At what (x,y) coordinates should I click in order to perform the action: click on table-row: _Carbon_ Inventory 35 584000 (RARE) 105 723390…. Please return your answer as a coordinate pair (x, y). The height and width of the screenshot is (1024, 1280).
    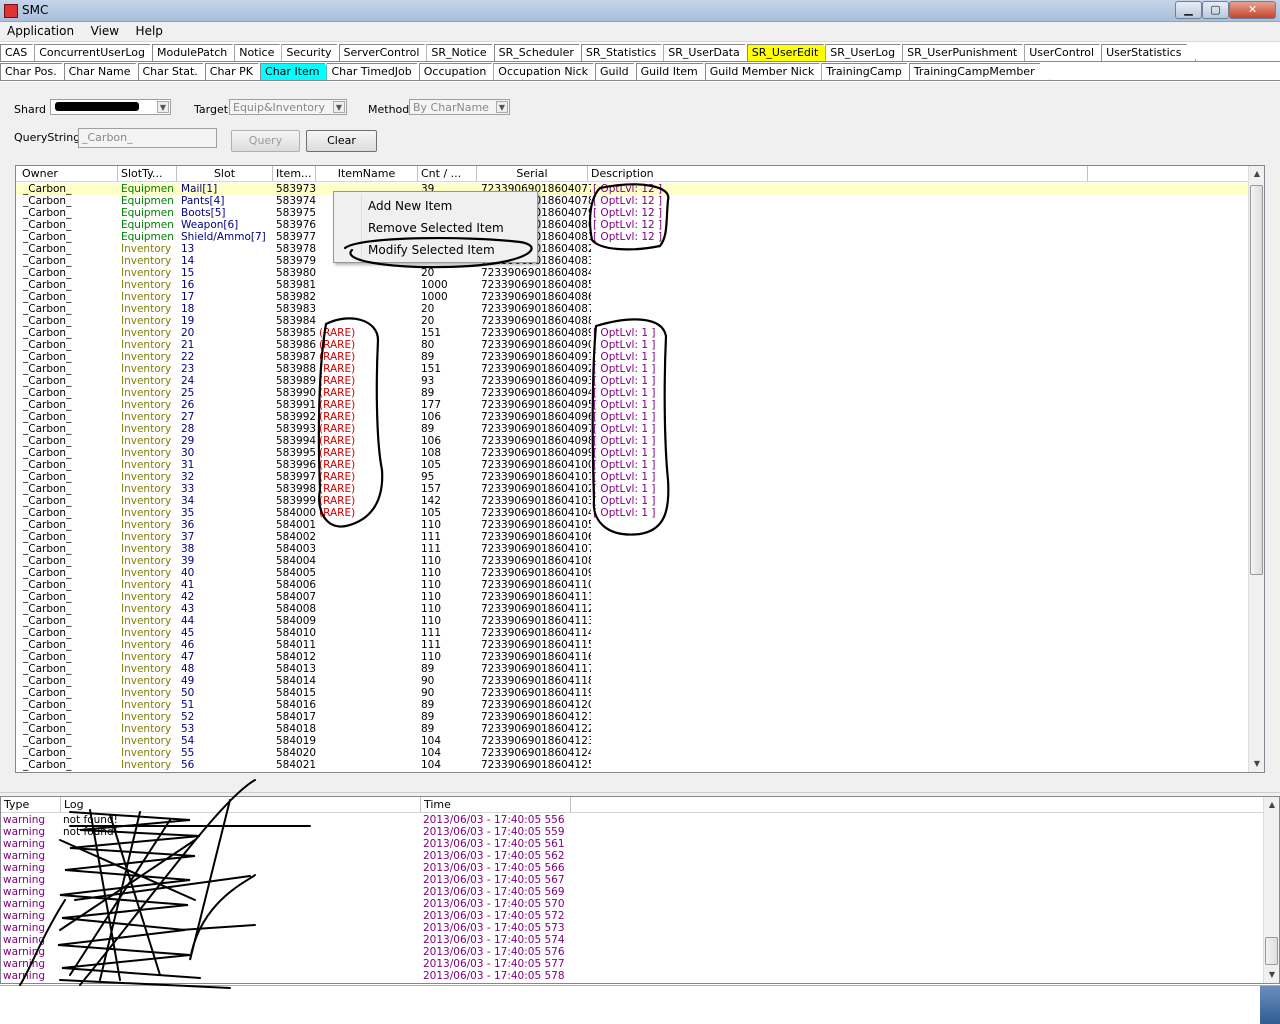
    Looking at the image, I should click on (632, 513).